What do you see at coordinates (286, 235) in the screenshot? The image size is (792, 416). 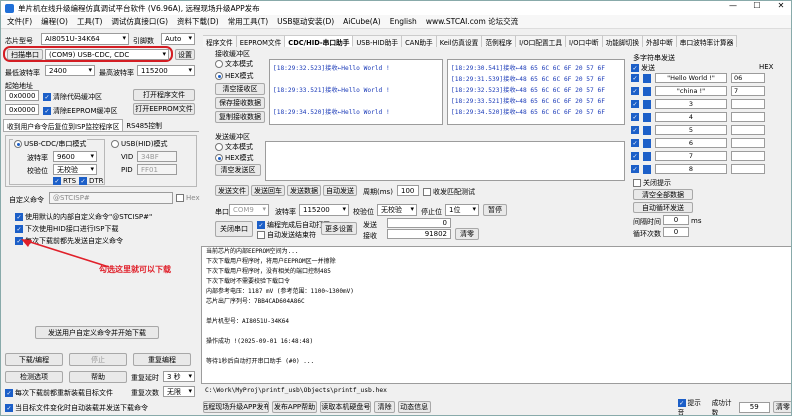 I see `auto-close-check: 自动发送结束符` at bounding box center [286, 235].